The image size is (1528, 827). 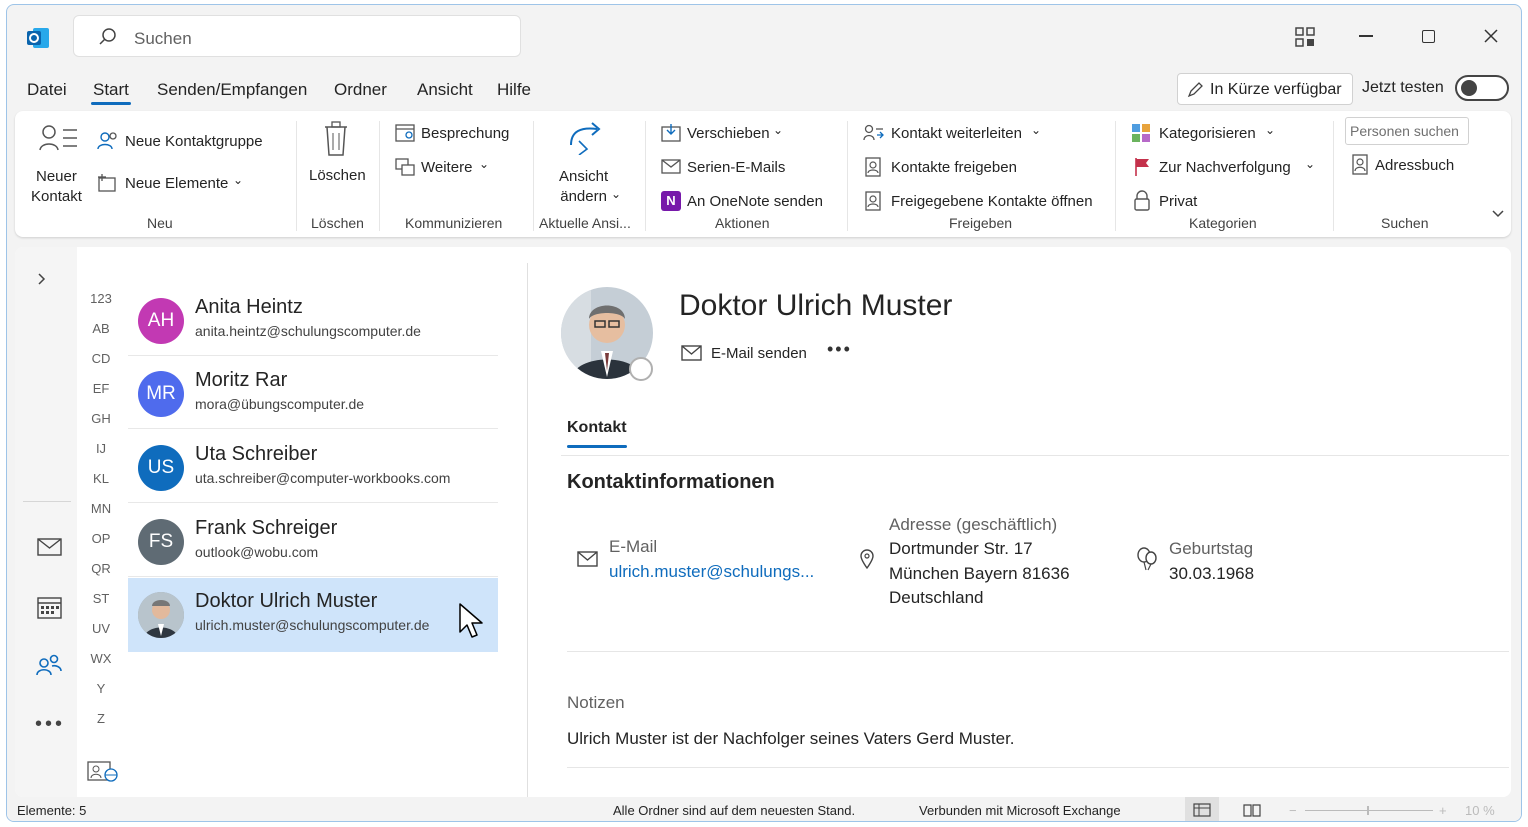 I want to click on pen-icon, so click(x=1195, y=90).